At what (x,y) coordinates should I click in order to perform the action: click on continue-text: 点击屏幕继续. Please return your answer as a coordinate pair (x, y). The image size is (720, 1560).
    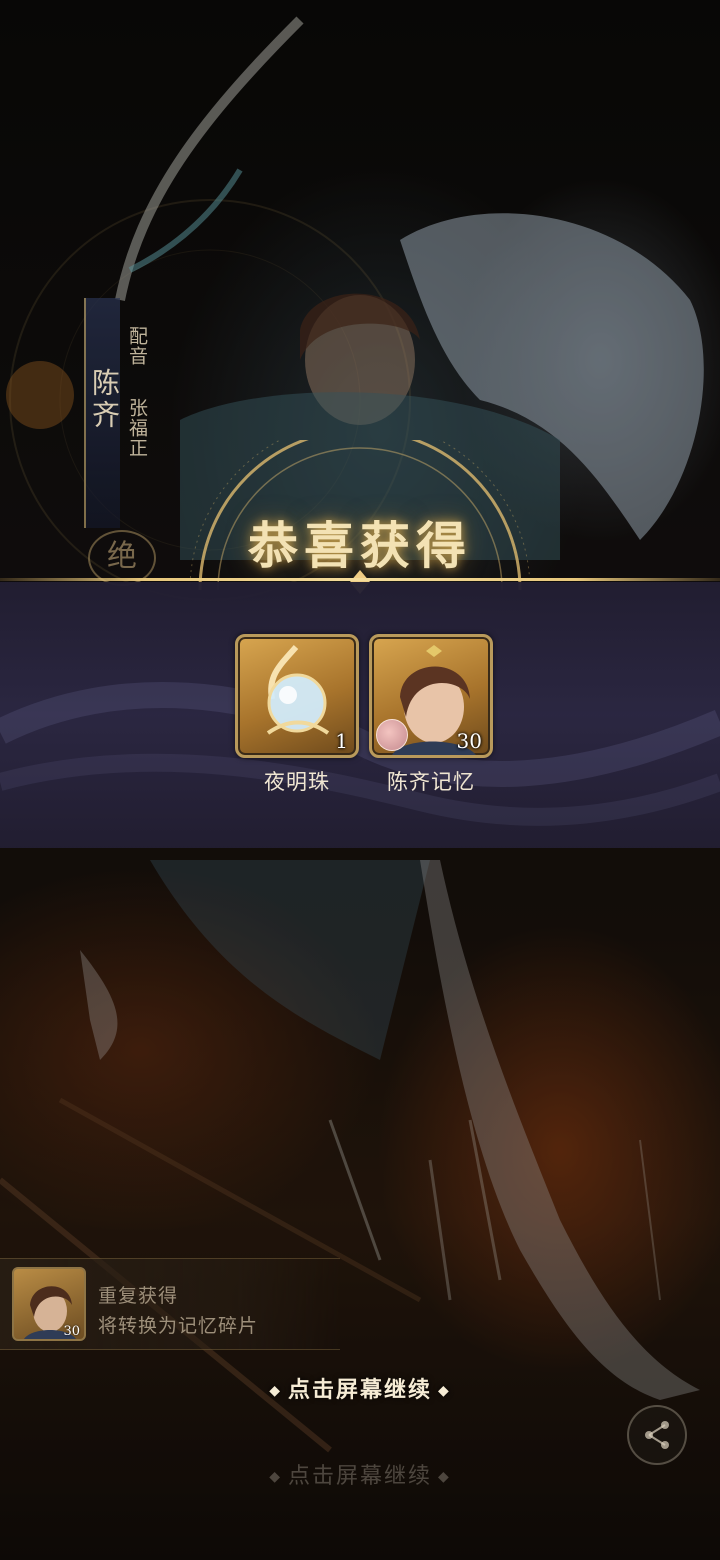
    Looking at the image, I should click on (359, 1390).